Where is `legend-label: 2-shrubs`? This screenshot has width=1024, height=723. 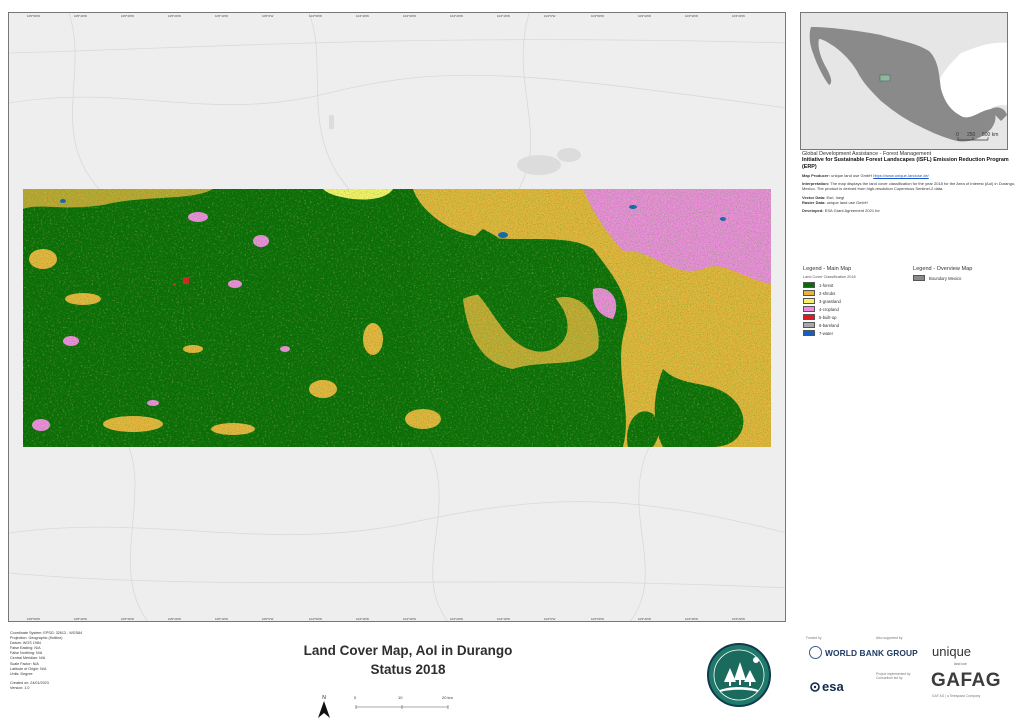 legend-label: 2-shrubs is located at coordinates (827, 293).